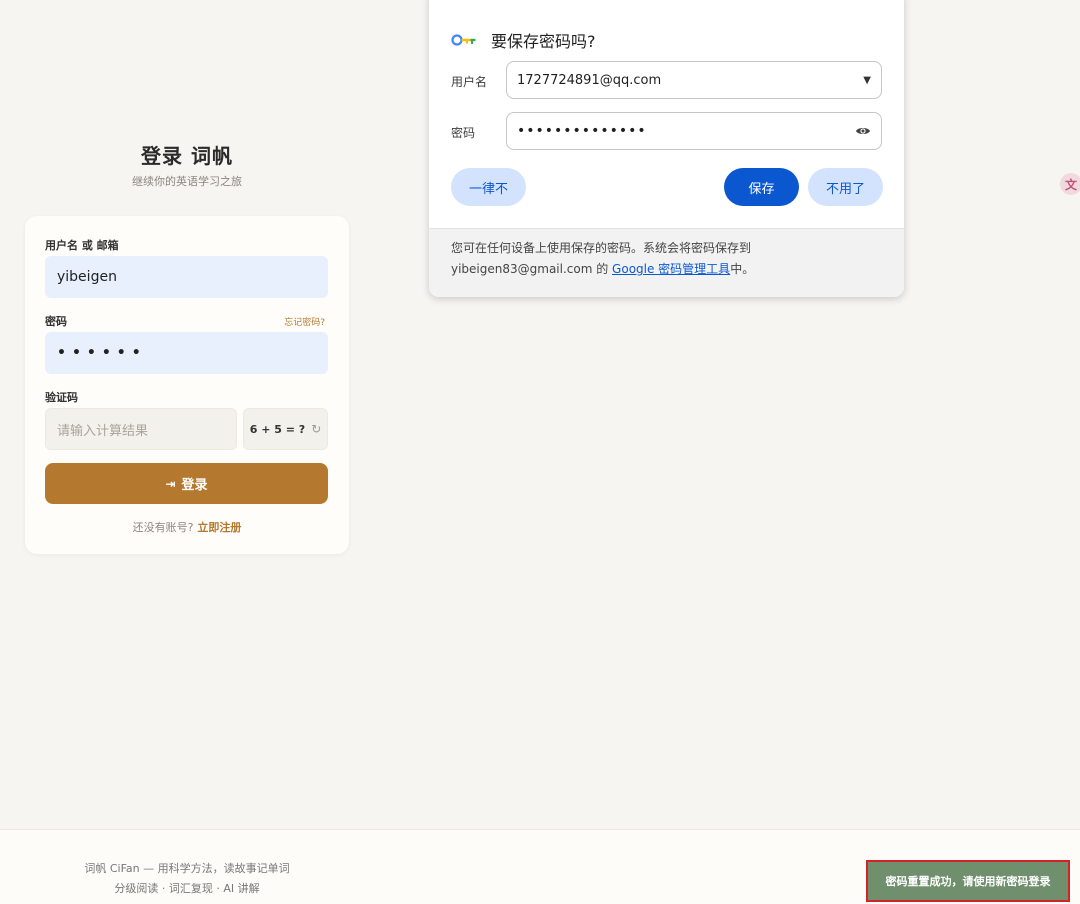 Image resolution: width=1080 pixels, height=904 pixels. I want to click on captcha-placeholder: 请输入计算结果, so click(103, 431).